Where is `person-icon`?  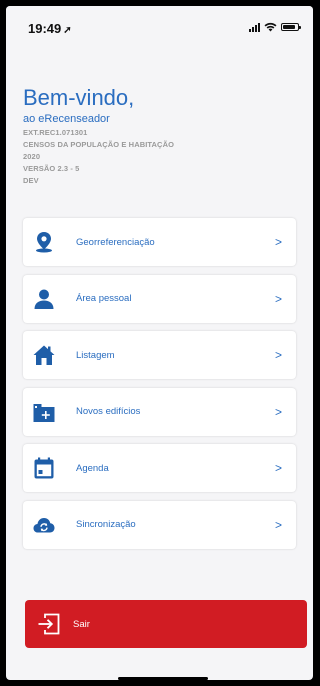 person-icon is located at coordinates (44, 299).